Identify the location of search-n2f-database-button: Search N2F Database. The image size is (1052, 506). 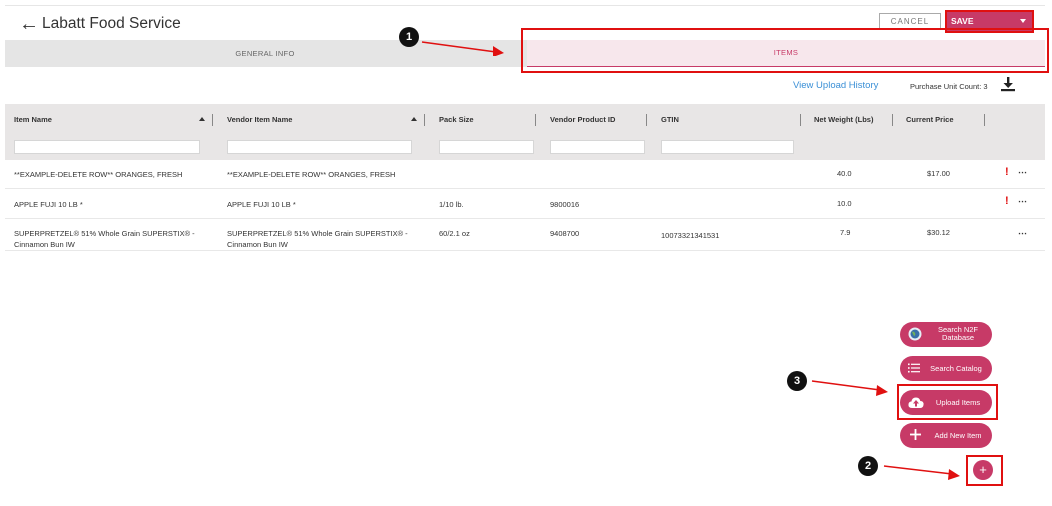
(946, 334).